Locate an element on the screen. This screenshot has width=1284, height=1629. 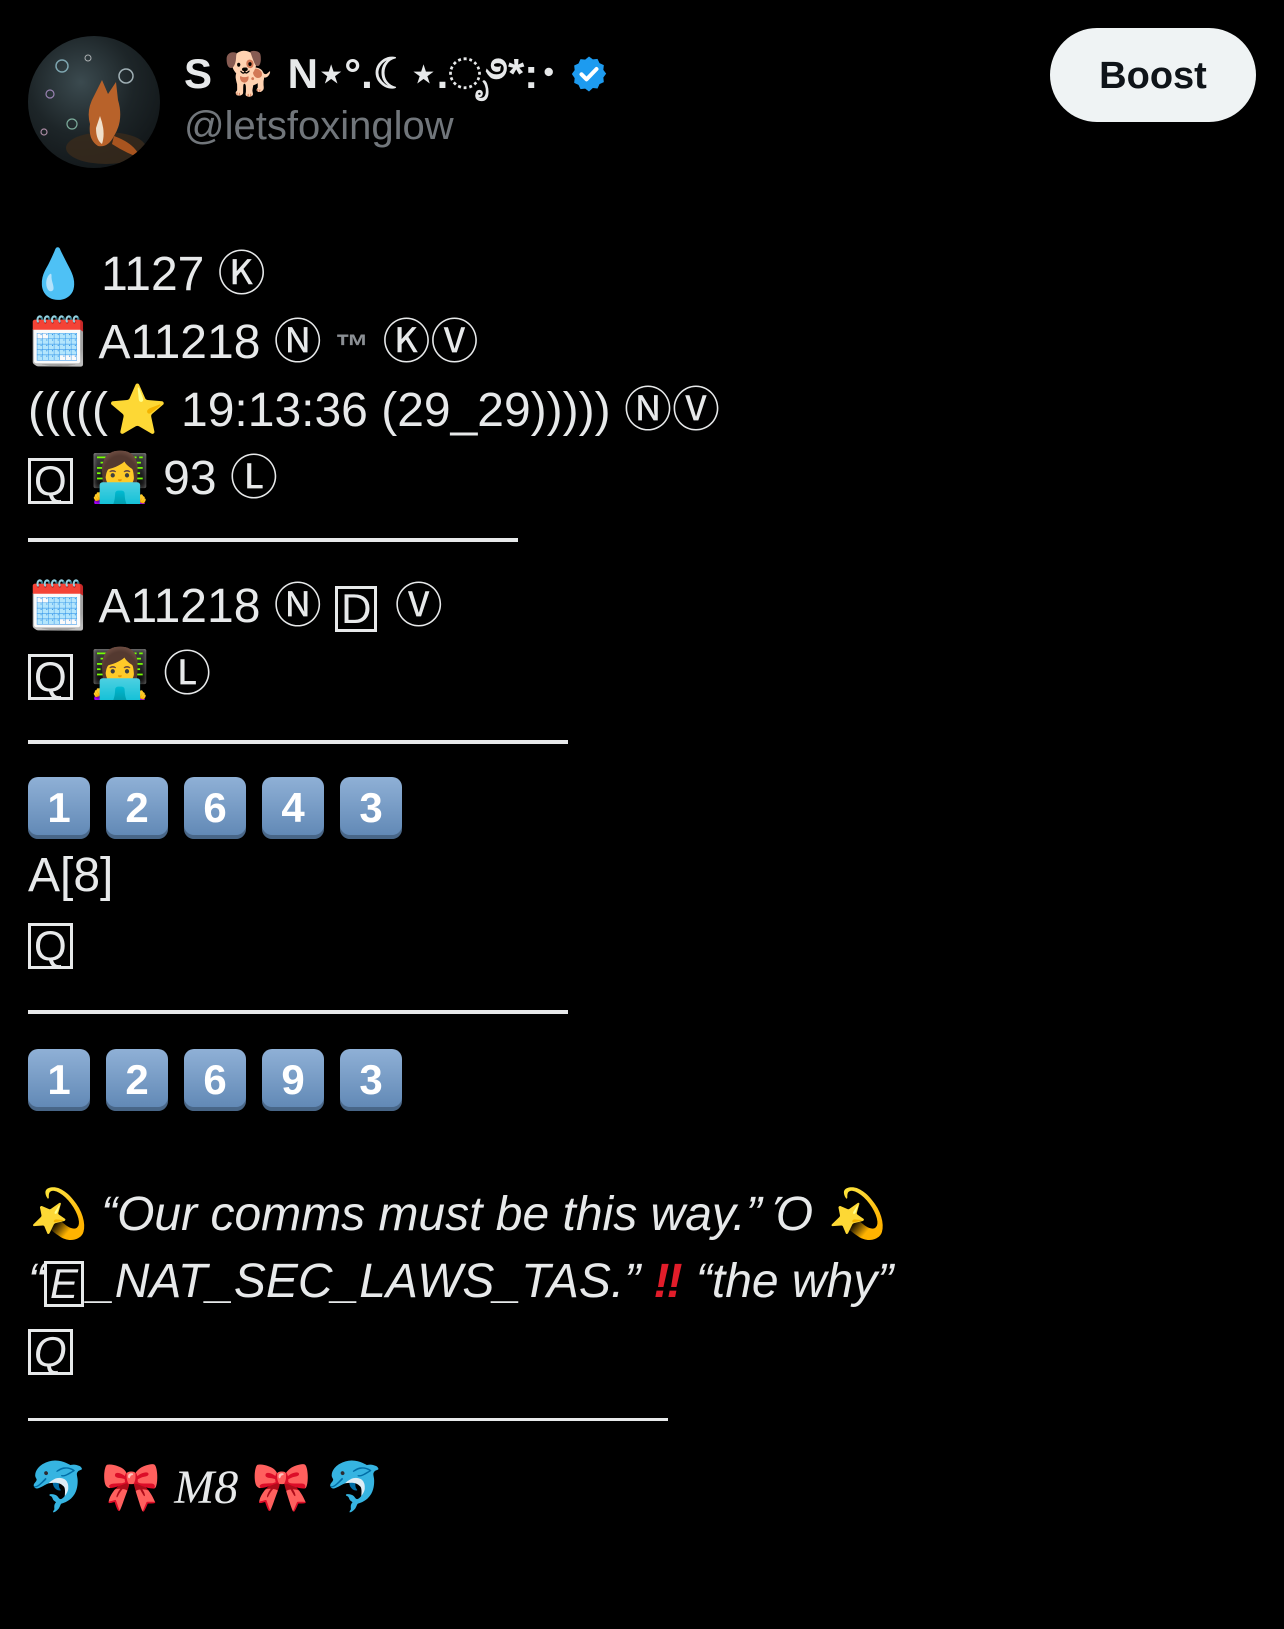
boxed-letter: E is located at coordinates (63, 1284).